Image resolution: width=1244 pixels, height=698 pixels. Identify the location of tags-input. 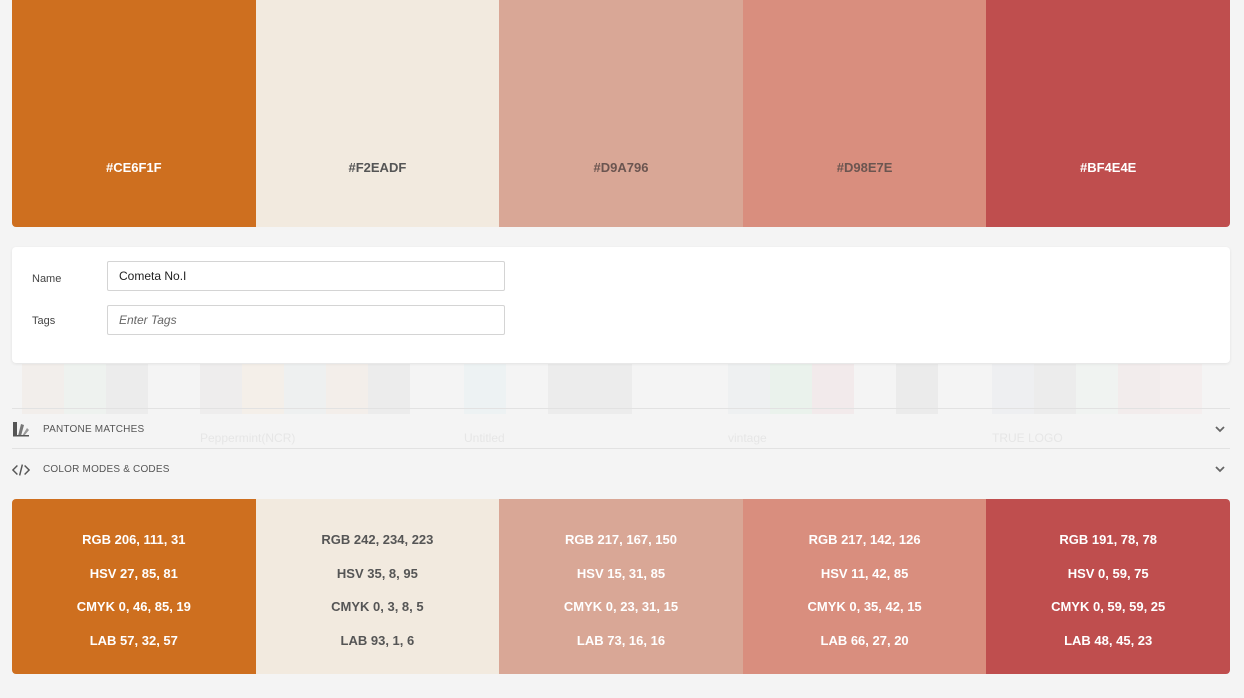
(306, 320).